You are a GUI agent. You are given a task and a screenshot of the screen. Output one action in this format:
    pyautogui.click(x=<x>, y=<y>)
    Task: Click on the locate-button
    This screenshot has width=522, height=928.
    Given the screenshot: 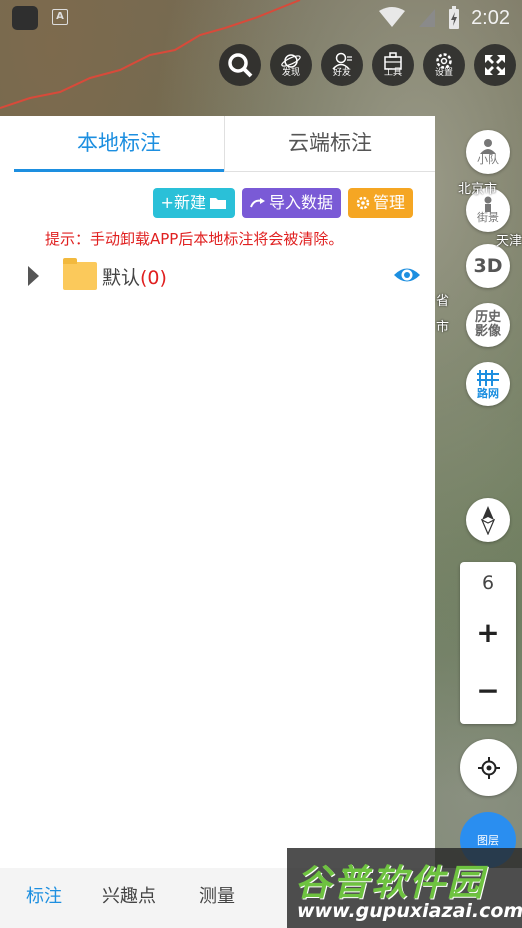 What is the action you would take?
    pyautogui.click(x=488, y=767)
    